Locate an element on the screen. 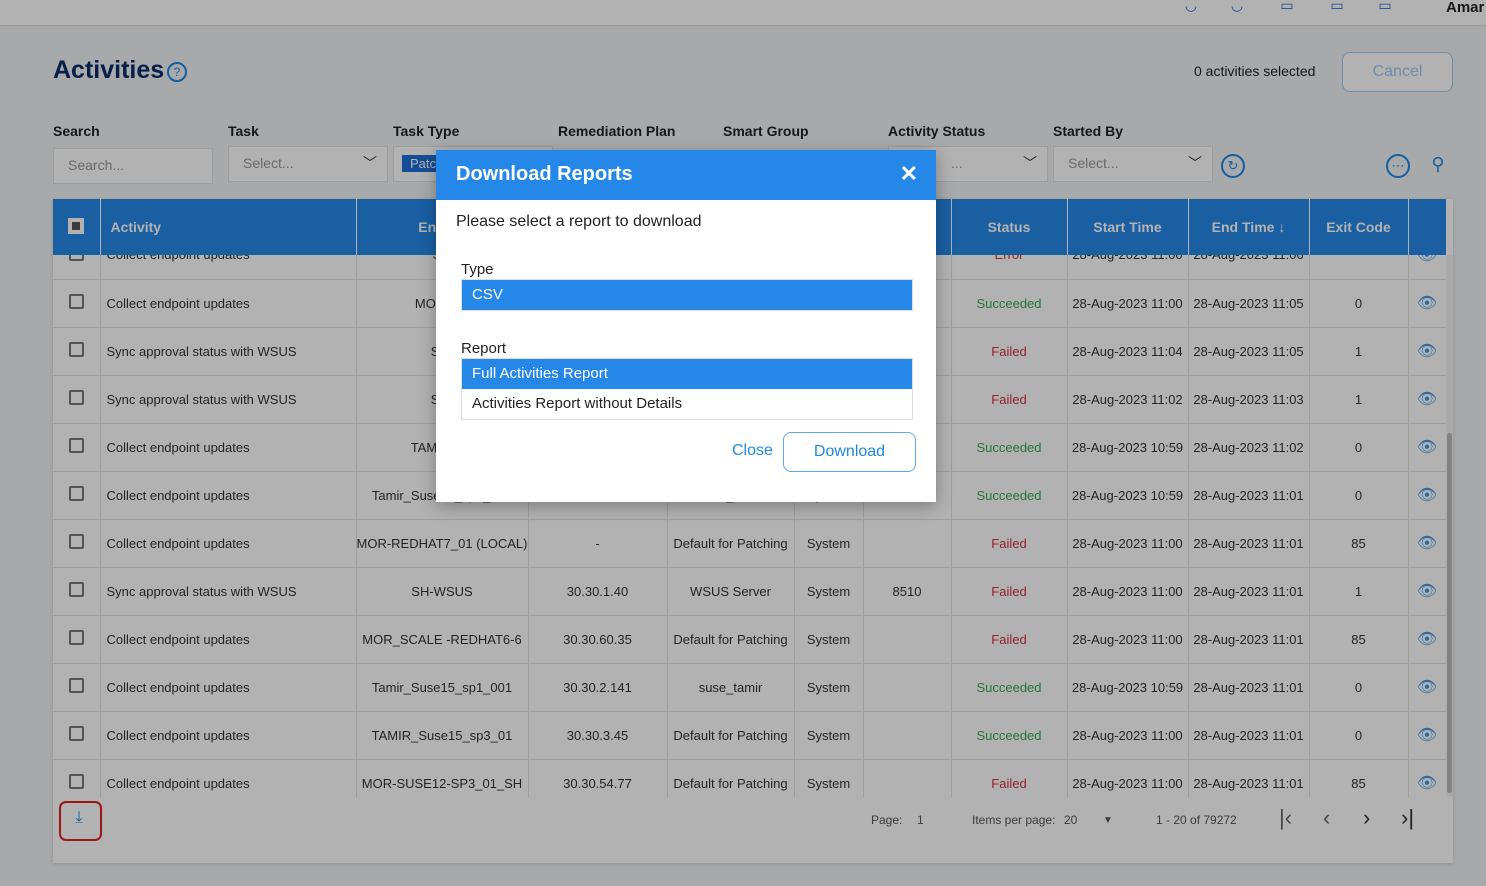 The width and height of the screenshot is (1486, 886). type-listbox: CSV is located at coordinates (687, 295).